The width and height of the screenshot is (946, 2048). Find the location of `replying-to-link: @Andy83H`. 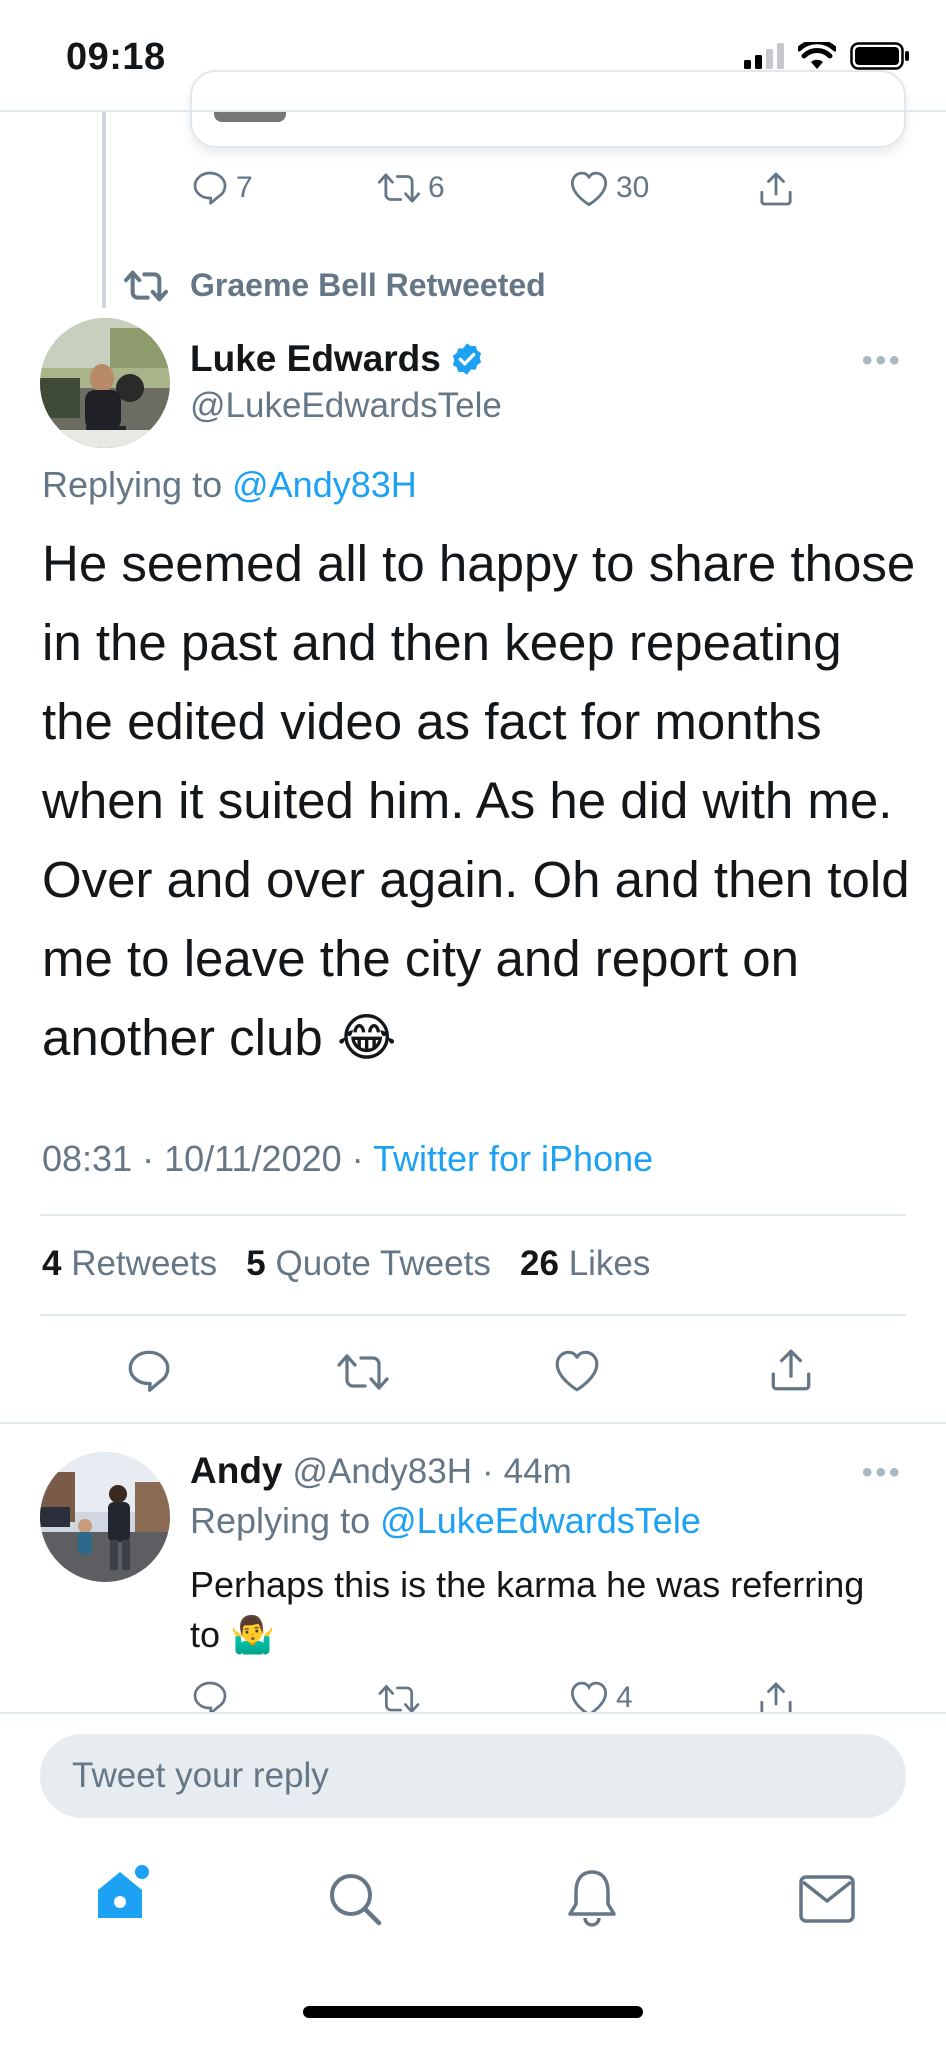

replying-to-link: @Andy83H is located at coordinates (324, 484).